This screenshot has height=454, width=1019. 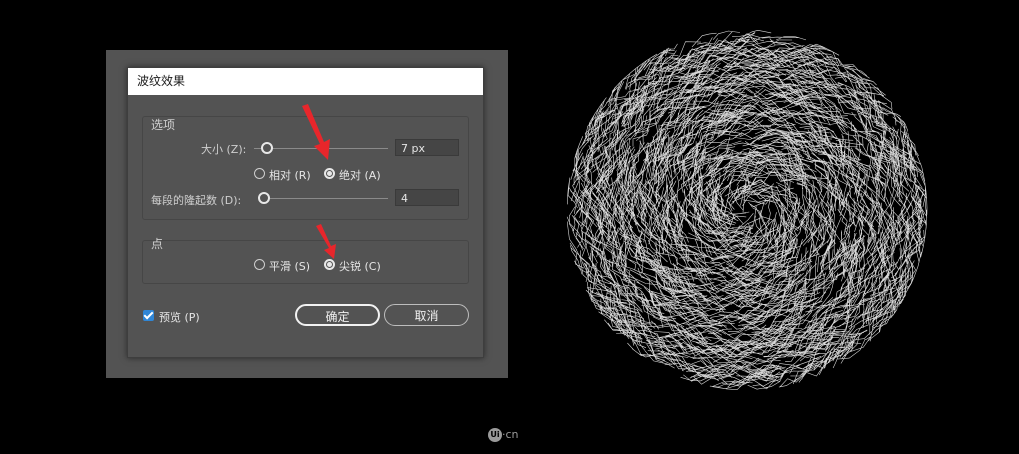 What do you see at coordinates (259, 173) in the screenshot?
I see `relative-radio` at bounding box center [259, 173].